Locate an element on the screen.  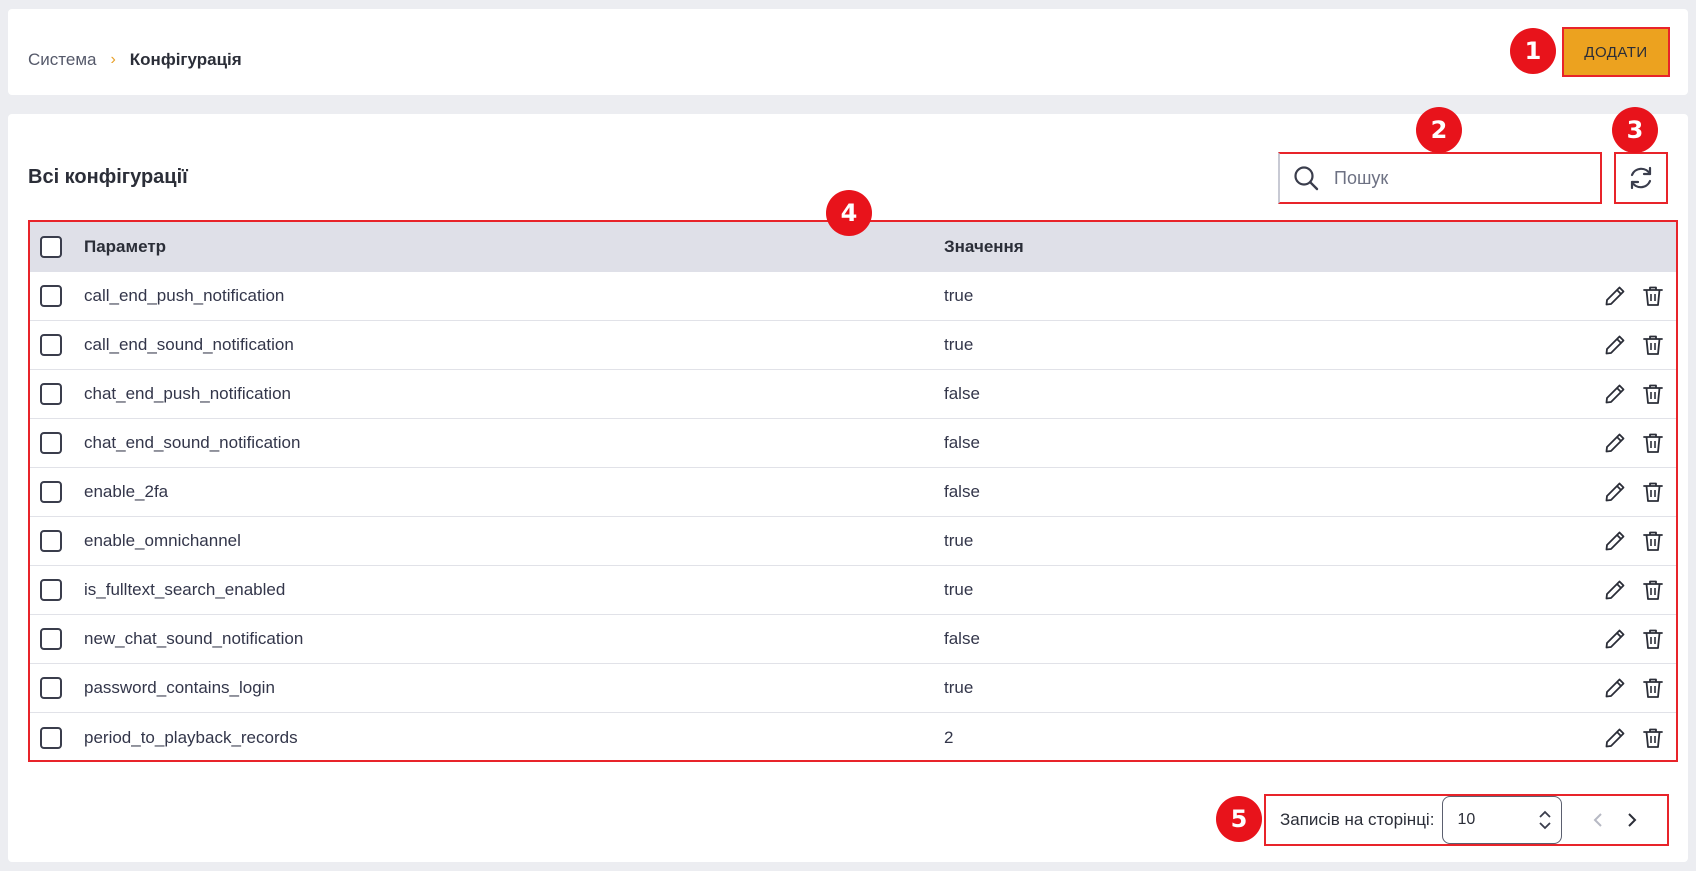
param-cell: call_end_push_notification is located at coordinates (184, 295).